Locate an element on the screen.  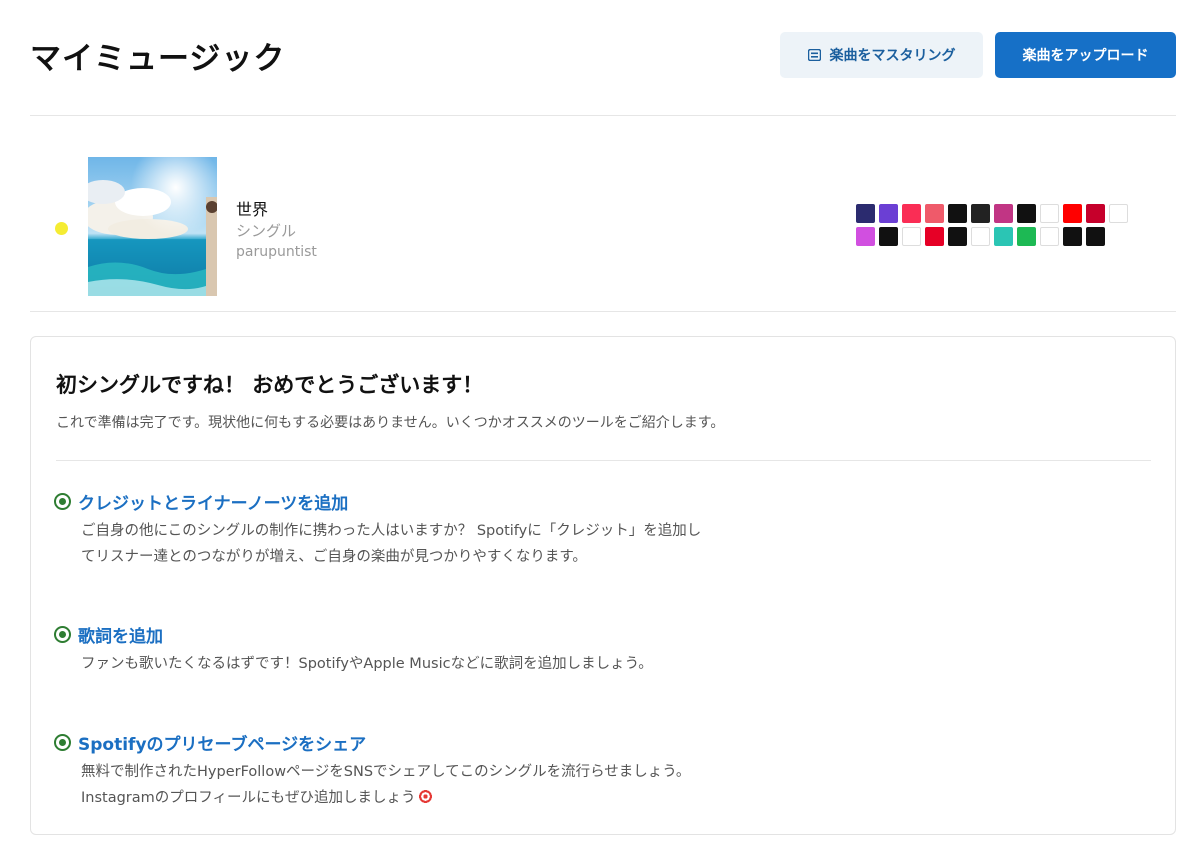
release-artist: parupuntist is located at coordinates (276, 252).